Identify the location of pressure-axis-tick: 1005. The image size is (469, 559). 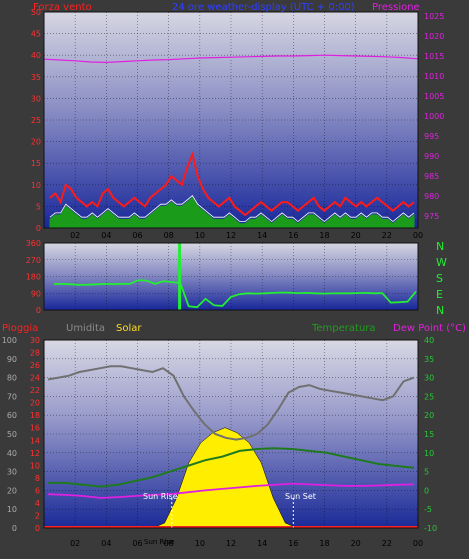
(434, 96).